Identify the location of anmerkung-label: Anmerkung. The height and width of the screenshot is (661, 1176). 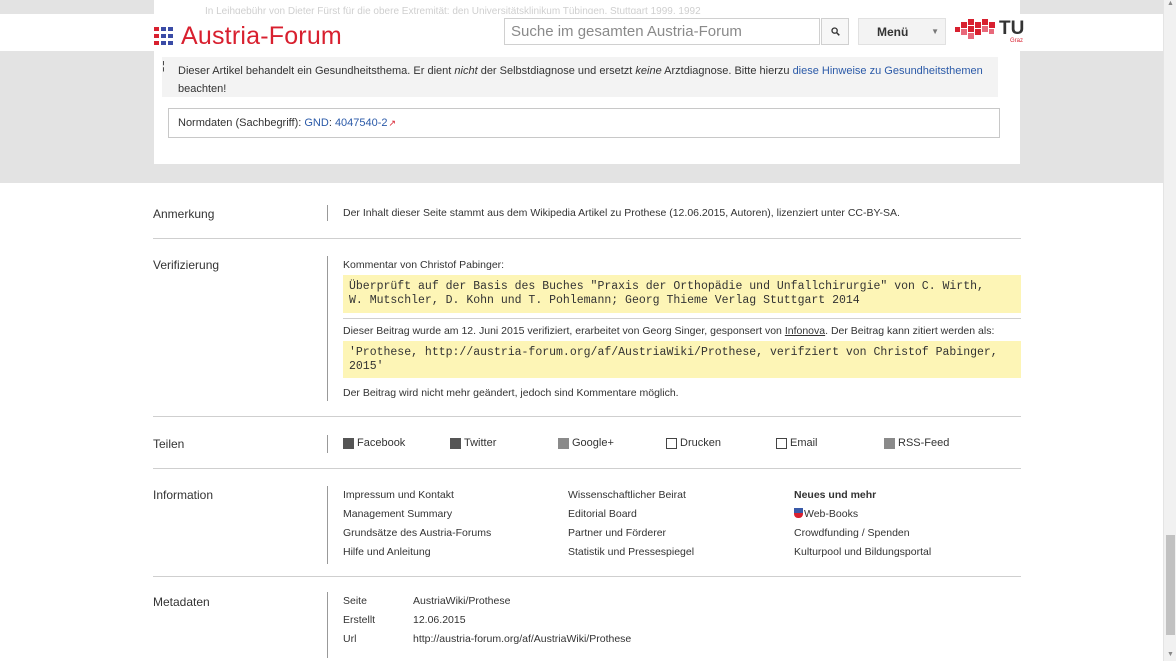
(184, 214).